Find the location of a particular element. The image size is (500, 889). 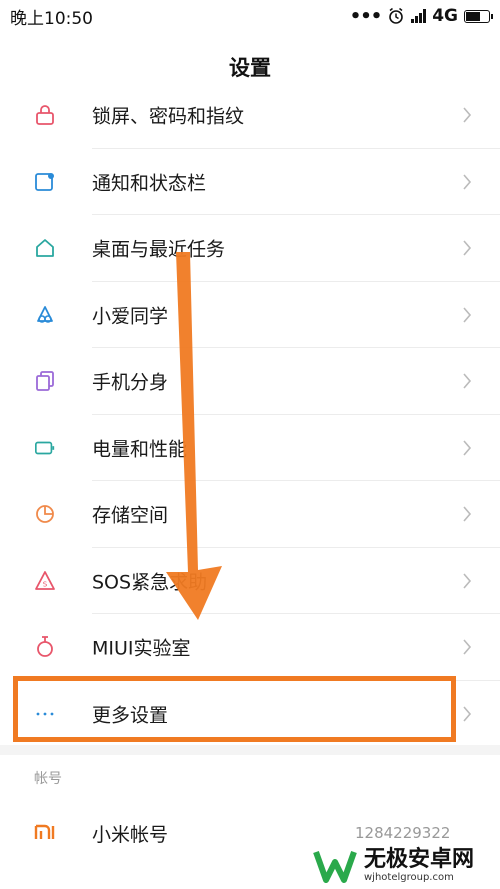

settings-item-lock-screen: 锁屏、密码和指纹 is located at coordinates (250, 115).